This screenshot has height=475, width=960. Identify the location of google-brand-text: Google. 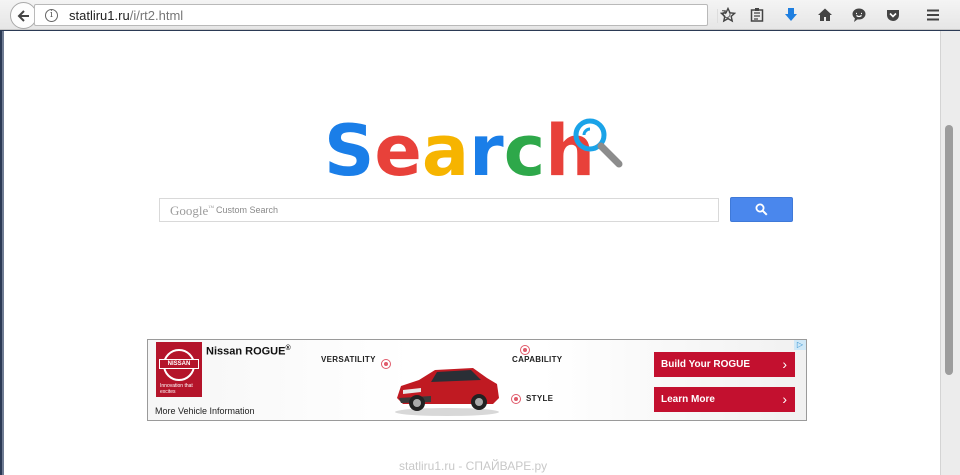
(189, 210).